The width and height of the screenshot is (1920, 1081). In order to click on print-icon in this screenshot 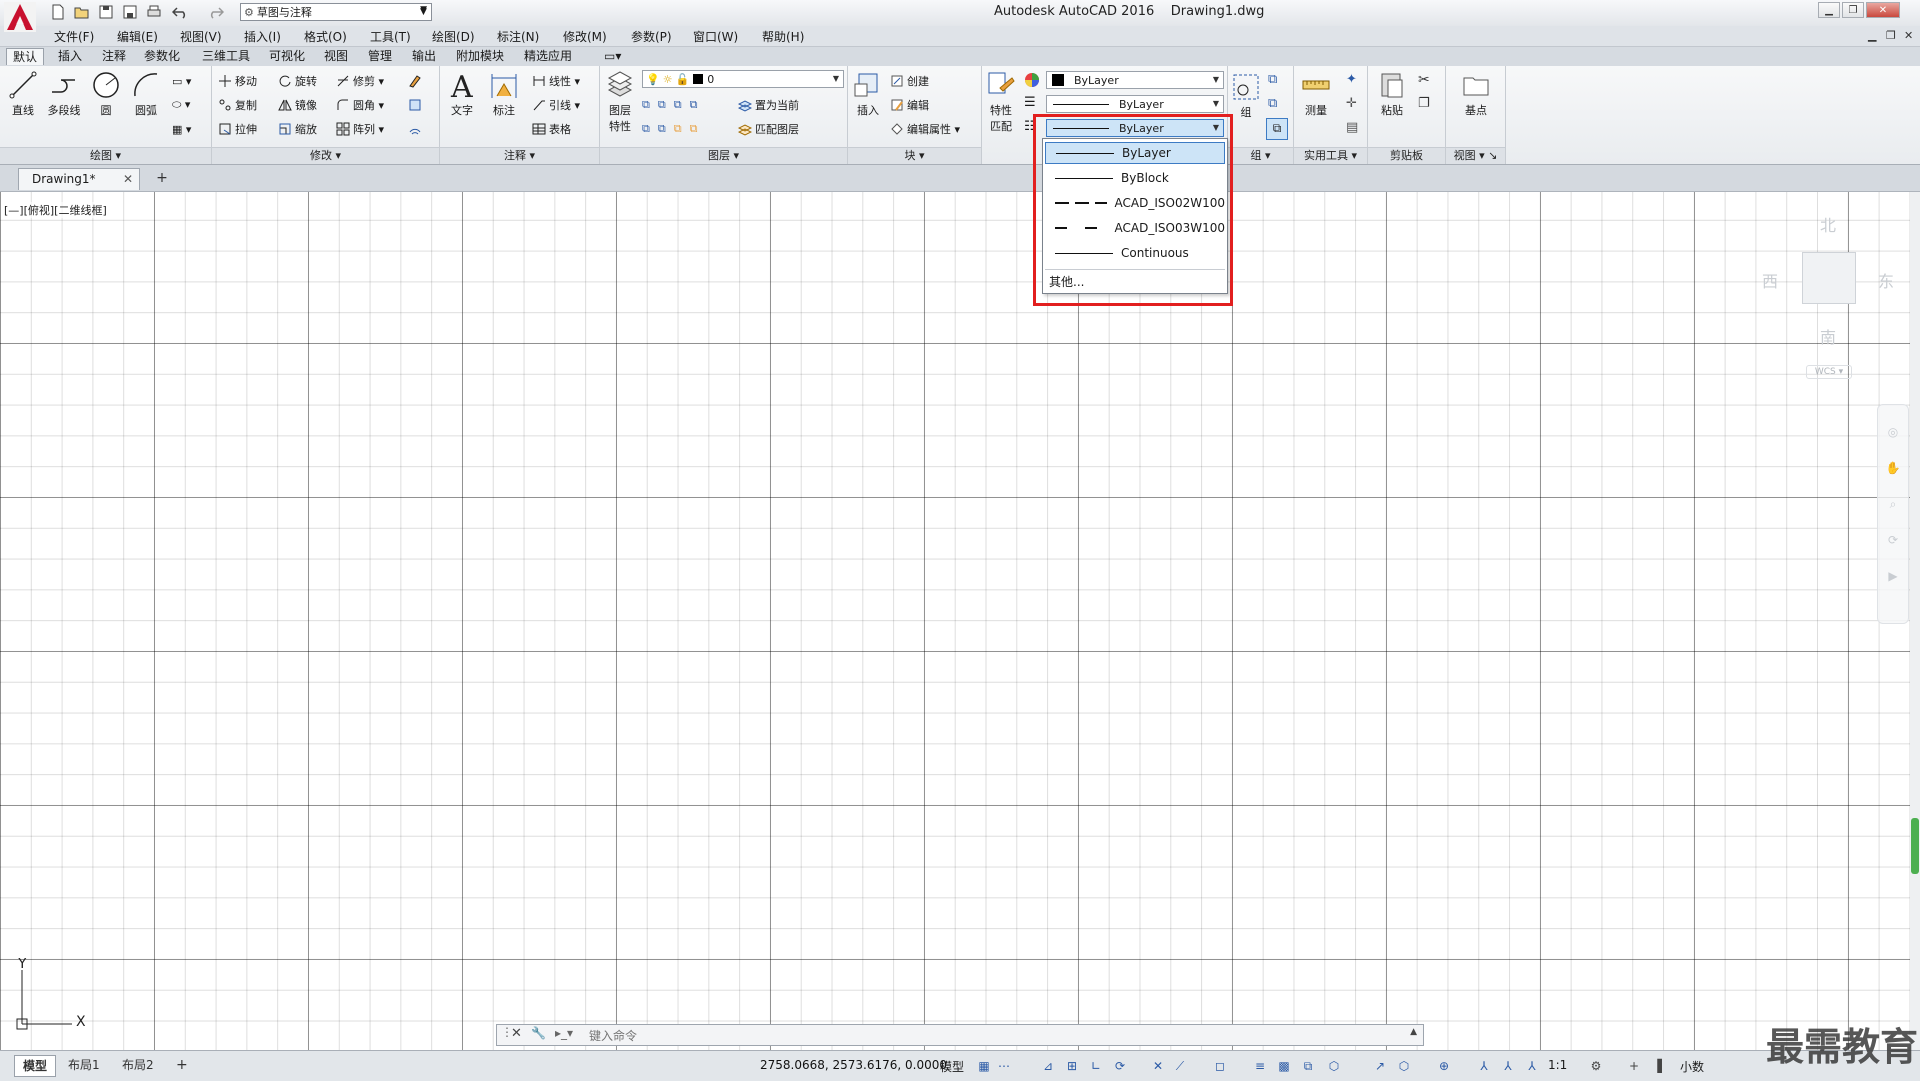, I will do `click(154, 12)`.